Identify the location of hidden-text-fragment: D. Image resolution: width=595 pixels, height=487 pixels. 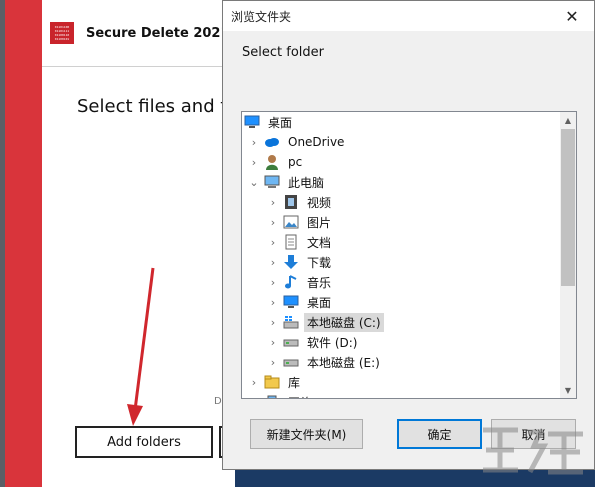
(218, 401).